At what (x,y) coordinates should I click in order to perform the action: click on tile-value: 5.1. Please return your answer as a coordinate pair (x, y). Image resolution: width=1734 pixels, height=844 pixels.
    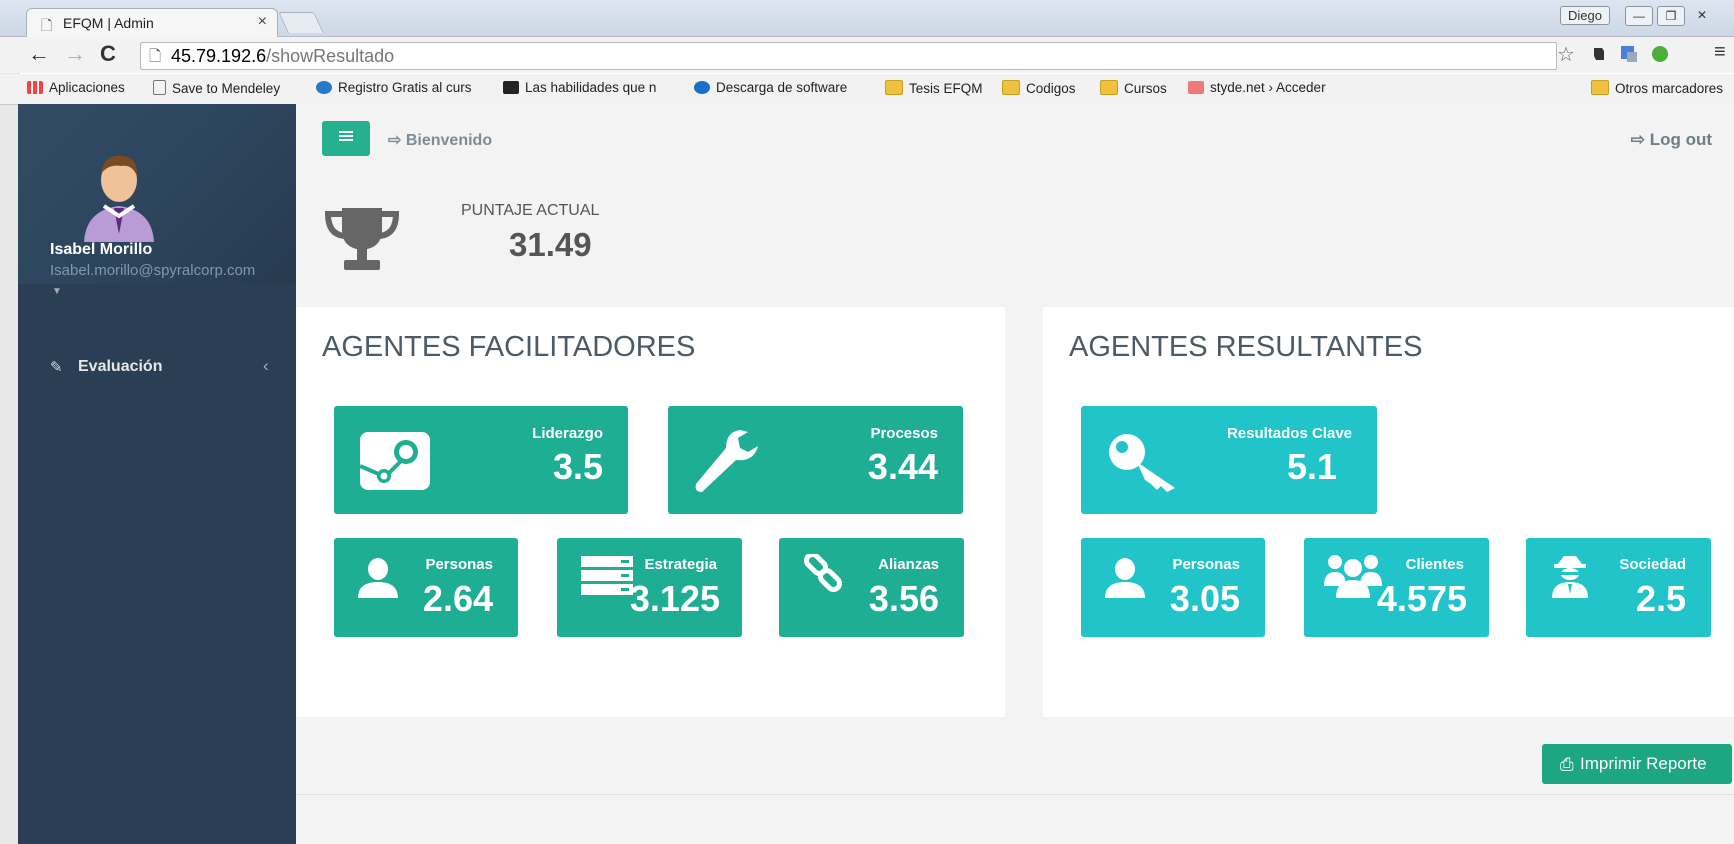
    Looking at the image, I should click on (1311, 466).